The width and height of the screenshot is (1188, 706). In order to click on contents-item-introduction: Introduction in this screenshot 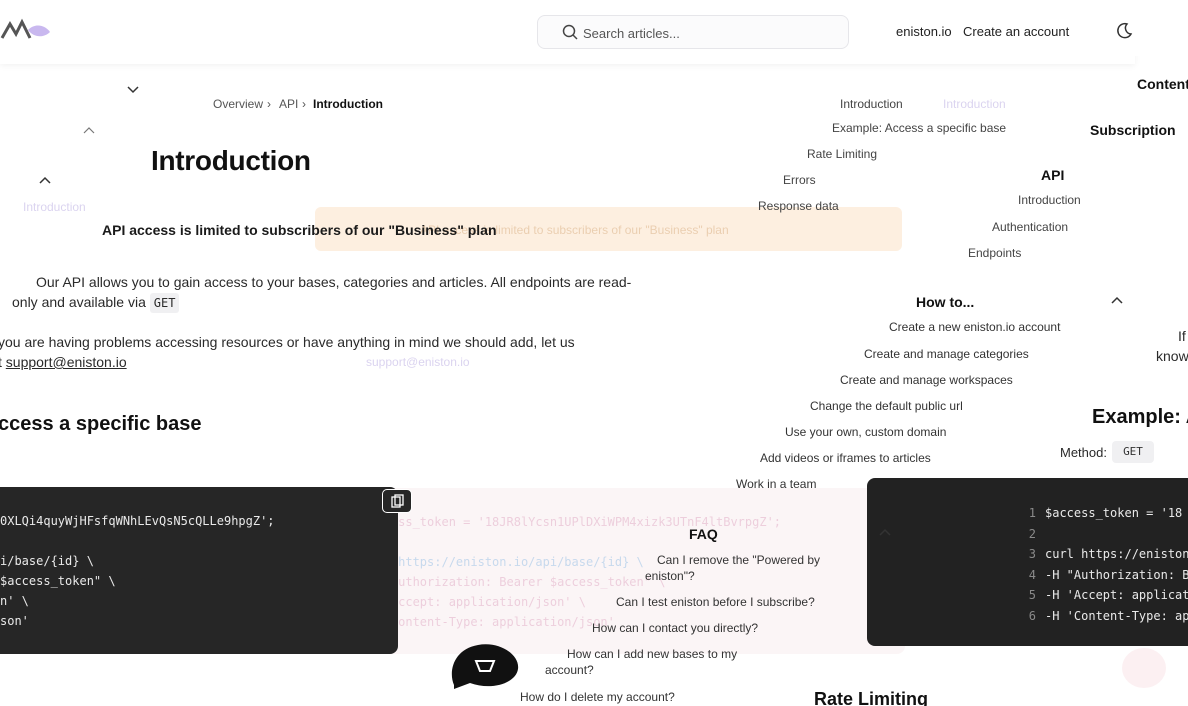, I will do `click(871, 104)`.